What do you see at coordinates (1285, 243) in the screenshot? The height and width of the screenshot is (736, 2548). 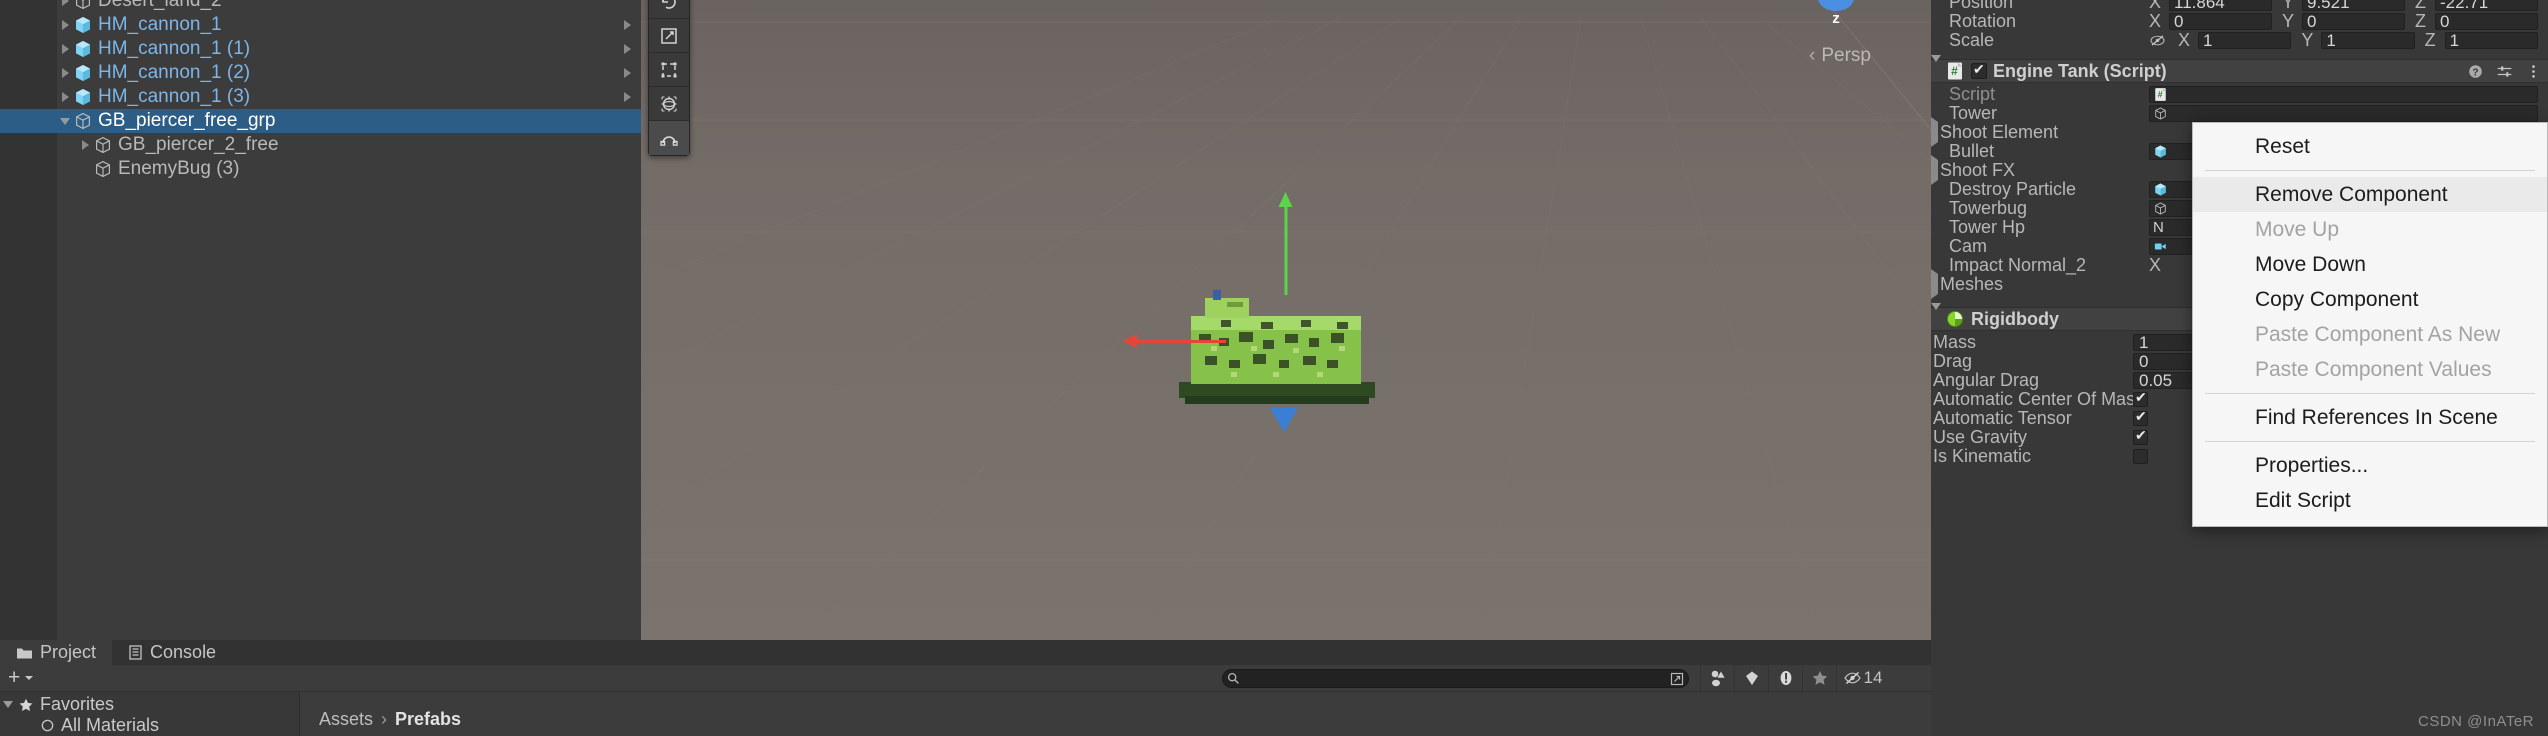 I see `gizmo-axis-y` at bounding box center [1285, 243].